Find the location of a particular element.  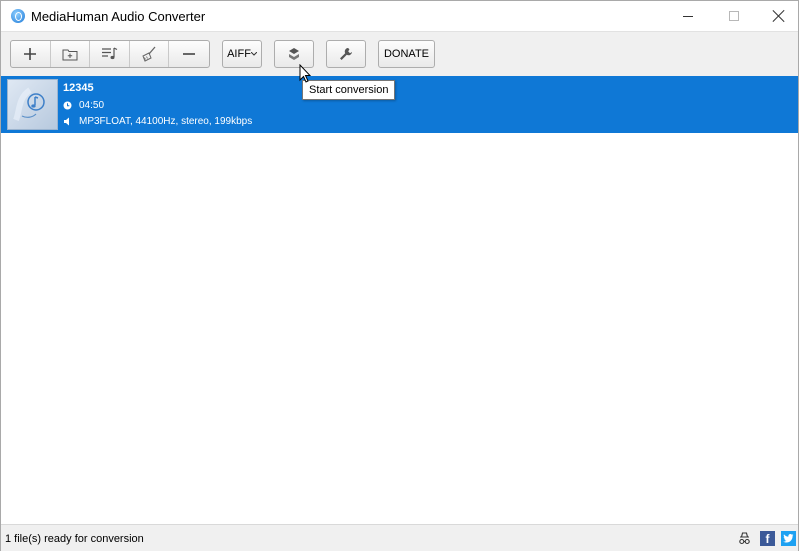

minimize-button is located at coordinates (688, 16).